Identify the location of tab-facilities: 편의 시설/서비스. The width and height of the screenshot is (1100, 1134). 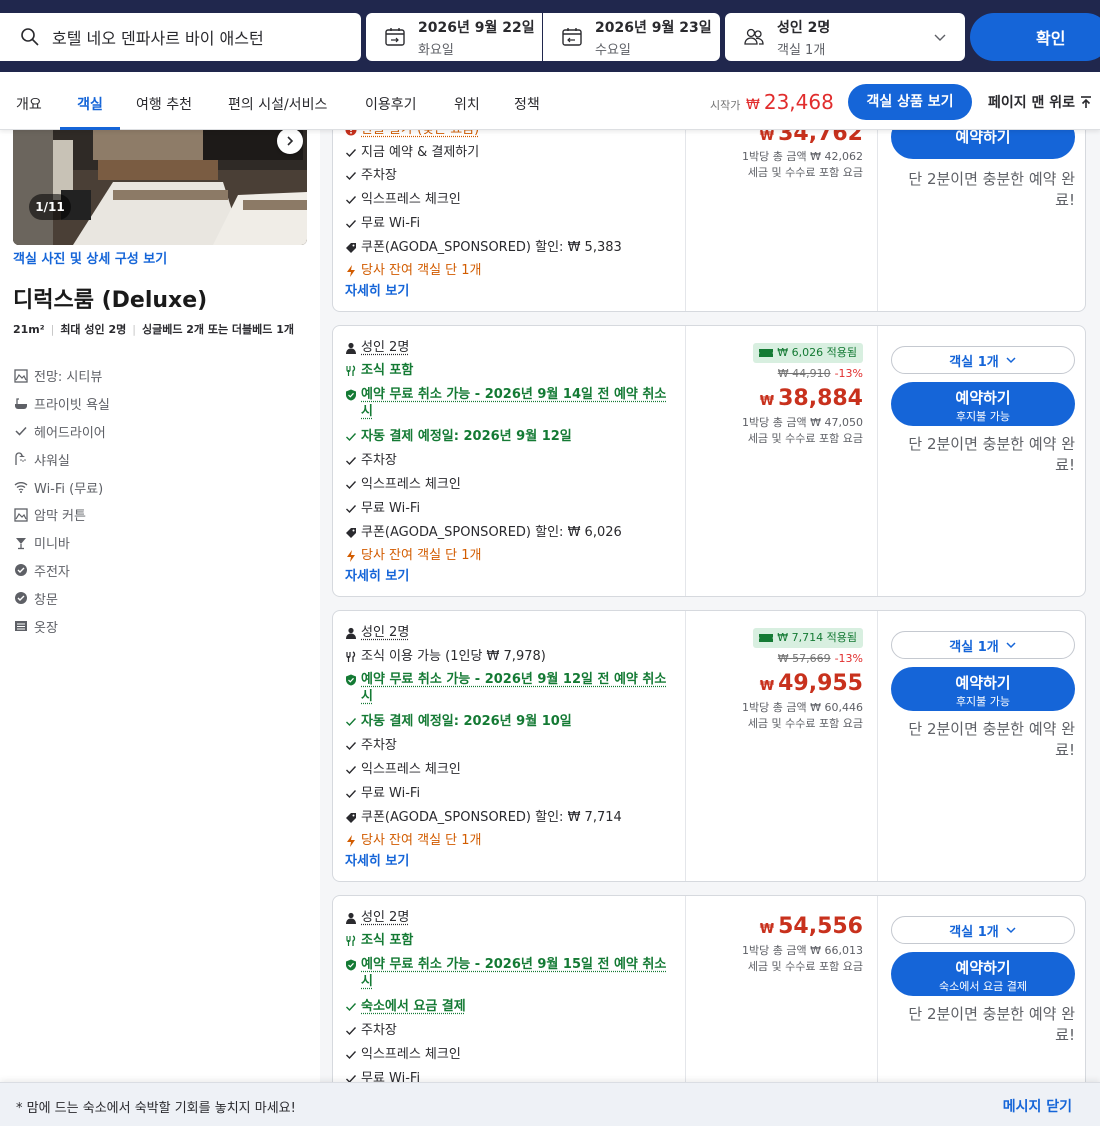
(277, 101).